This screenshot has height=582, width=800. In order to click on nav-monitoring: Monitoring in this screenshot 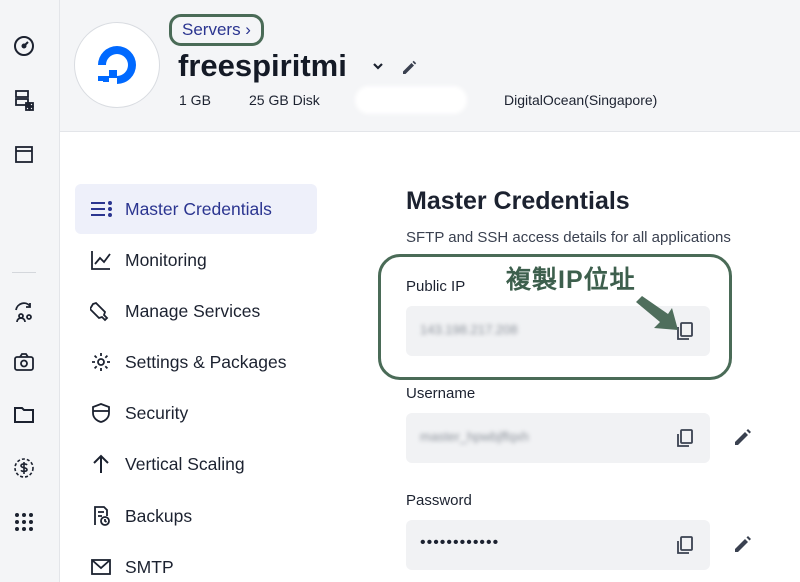, I will do `click(196, 260)`.